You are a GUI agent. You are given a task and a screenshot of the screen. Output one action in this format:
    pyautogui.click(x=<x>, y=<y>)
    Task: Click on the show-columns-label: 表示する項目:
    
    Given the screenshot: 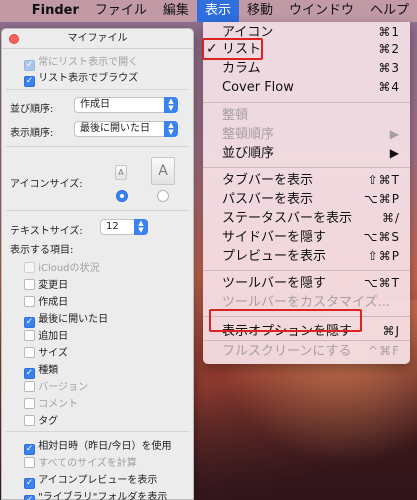 What is the action you would take?
    pyautogui.click(x=42, y=250)
    